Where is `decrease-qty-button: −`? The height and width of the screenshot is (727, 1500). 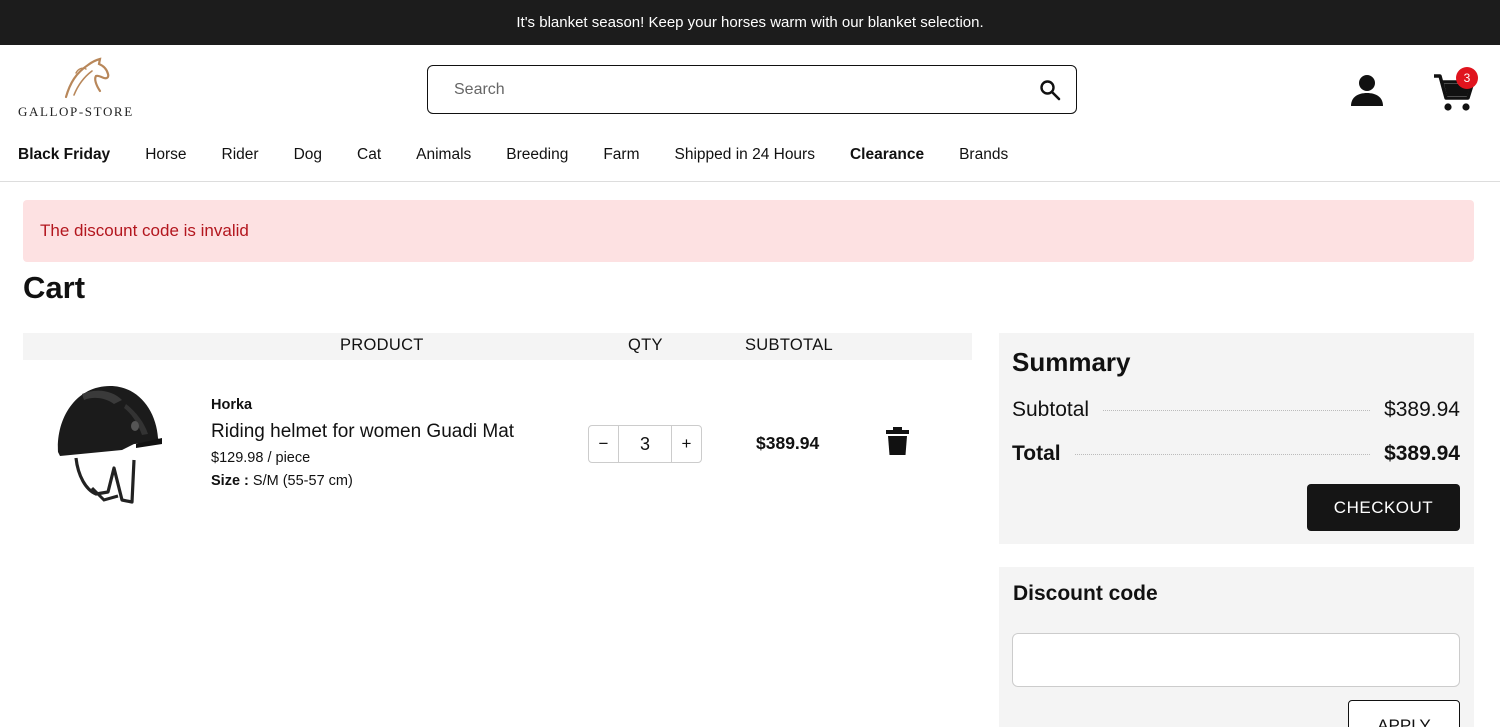 decrease-qty-button: − is located at coordinates (603, 444).